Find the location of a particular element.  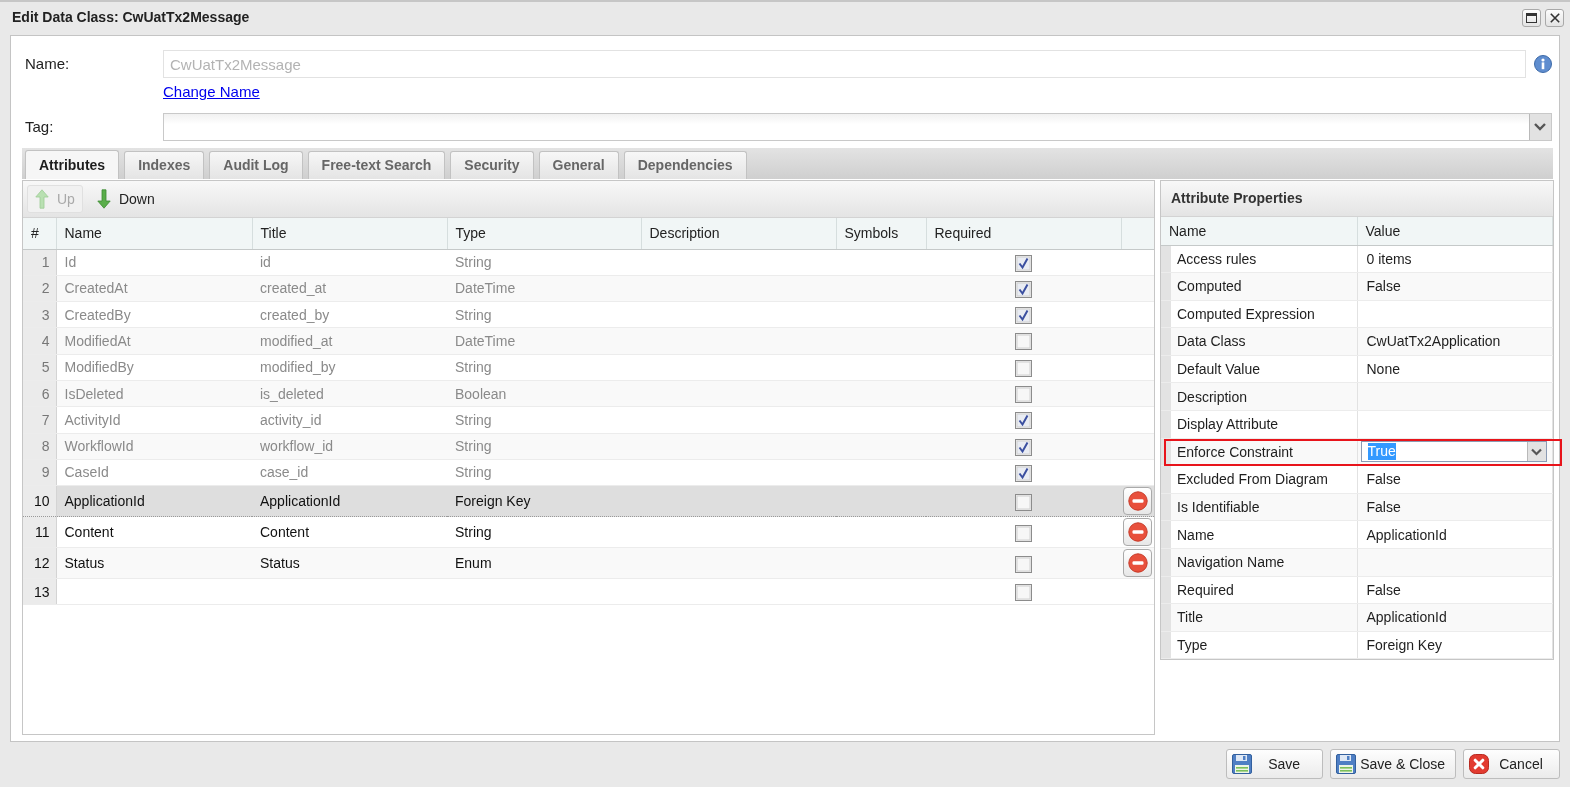

window-title: Edit Data Class: CwUatTx2Message is located at coordinates (131, 17).